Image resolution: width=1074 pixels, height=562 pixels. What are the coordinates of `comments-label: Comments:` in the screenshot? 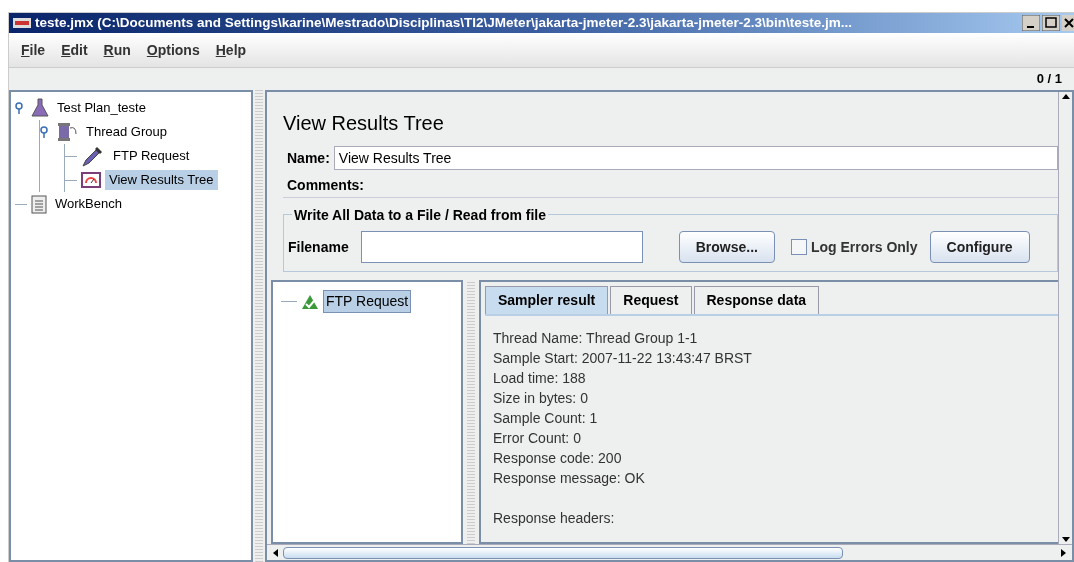 It's located at (325, 185).